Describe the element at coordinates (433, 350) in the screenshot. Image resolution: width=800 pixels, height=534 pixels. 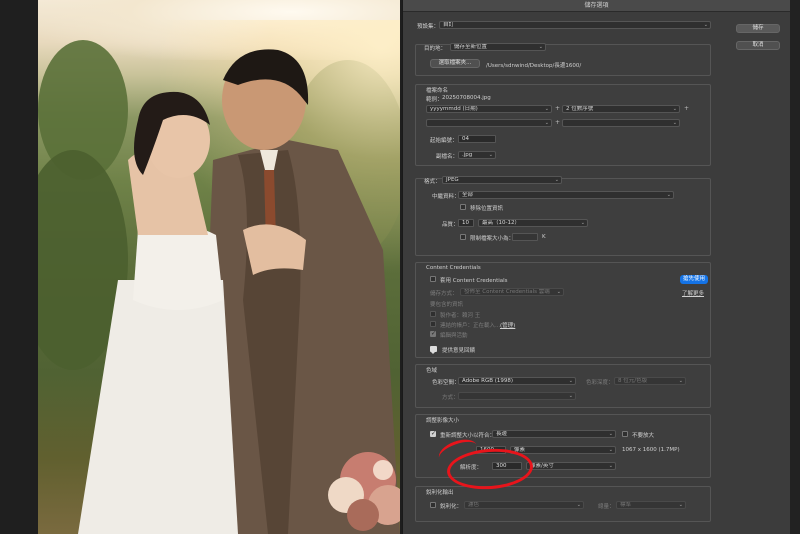
I see `feedback-icon` at that location.